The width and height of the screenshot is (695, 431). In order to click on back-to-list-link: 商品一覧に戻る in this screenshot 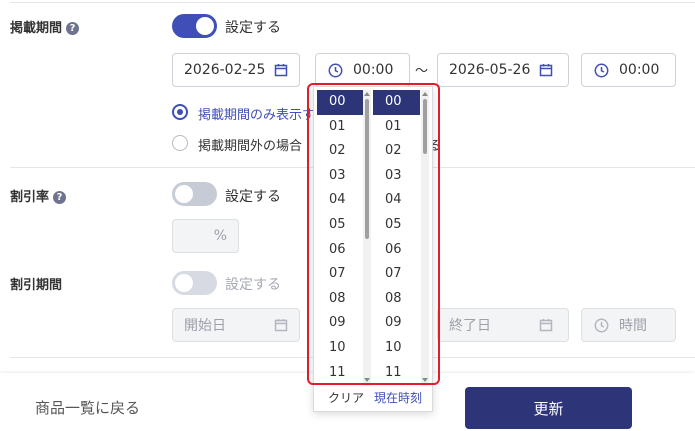, I will do `click(87, 407)`.